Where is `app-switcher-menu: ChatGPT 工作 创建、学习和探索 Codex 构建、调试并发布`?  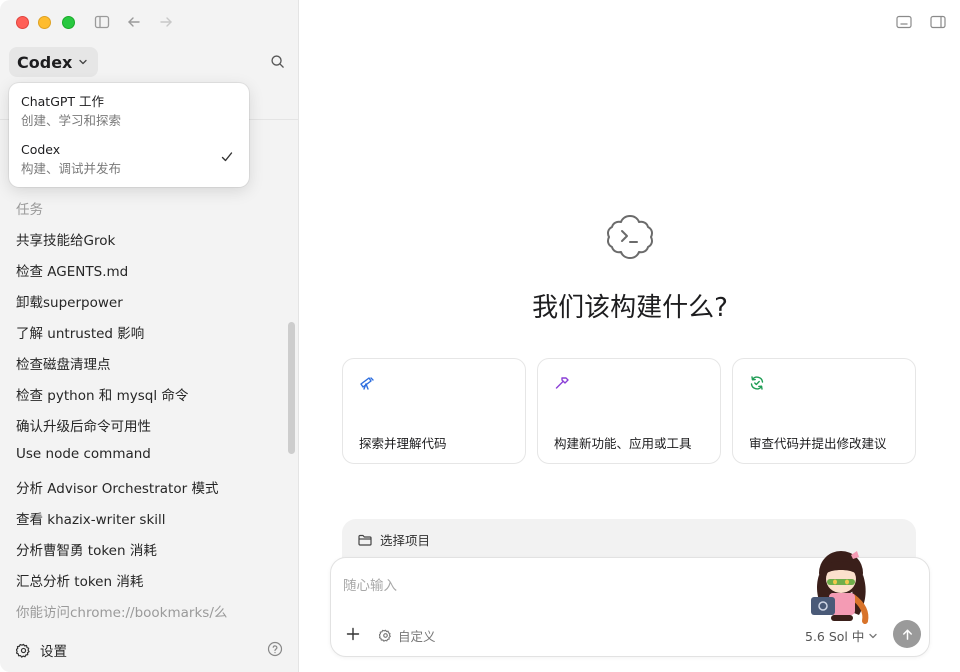
app-switcher-menu: ChatGPT 工作 创建、学习和探索 Codex 构建、调试并发布 is located at coordinates (129, 135).